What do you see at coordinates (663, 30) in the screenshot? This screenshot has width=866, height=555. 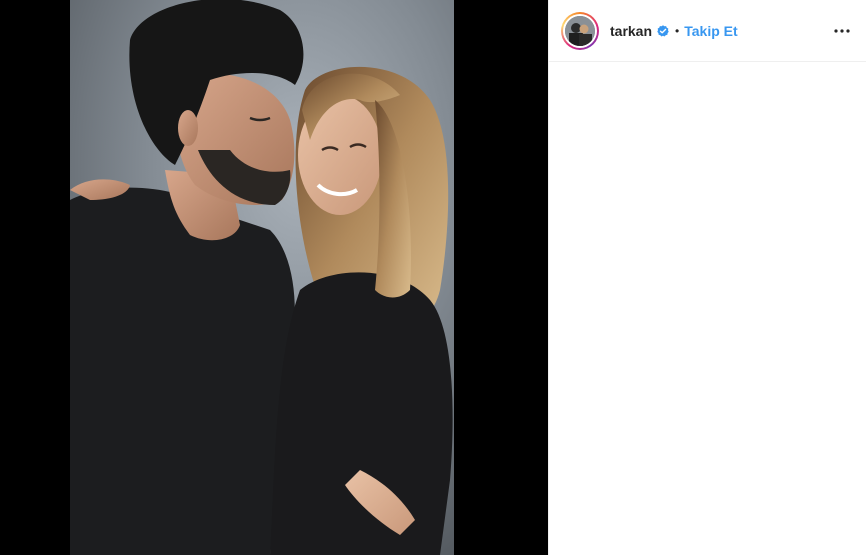 I see `verified-badge-icon` at bounding box center [663, 30].